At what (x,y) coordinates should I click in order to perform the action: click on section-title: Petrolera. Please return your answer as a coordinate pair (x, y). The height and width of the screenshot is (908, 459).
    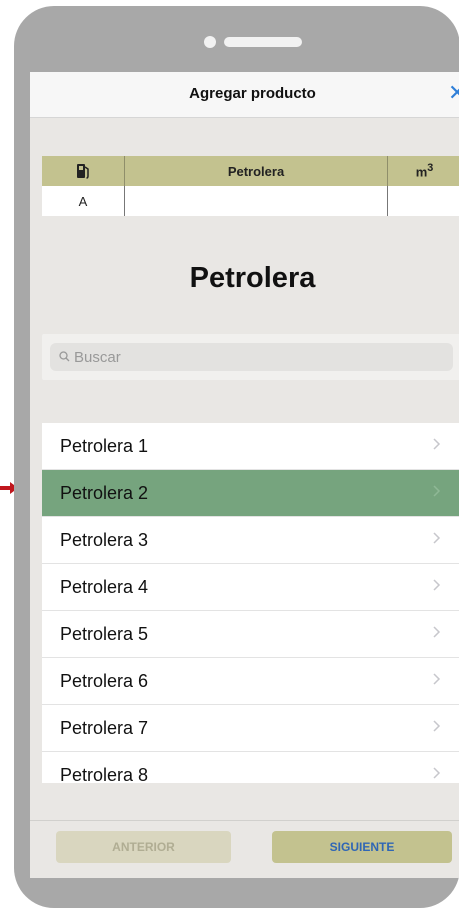
    Looking at the image, I should click on (244, 278).